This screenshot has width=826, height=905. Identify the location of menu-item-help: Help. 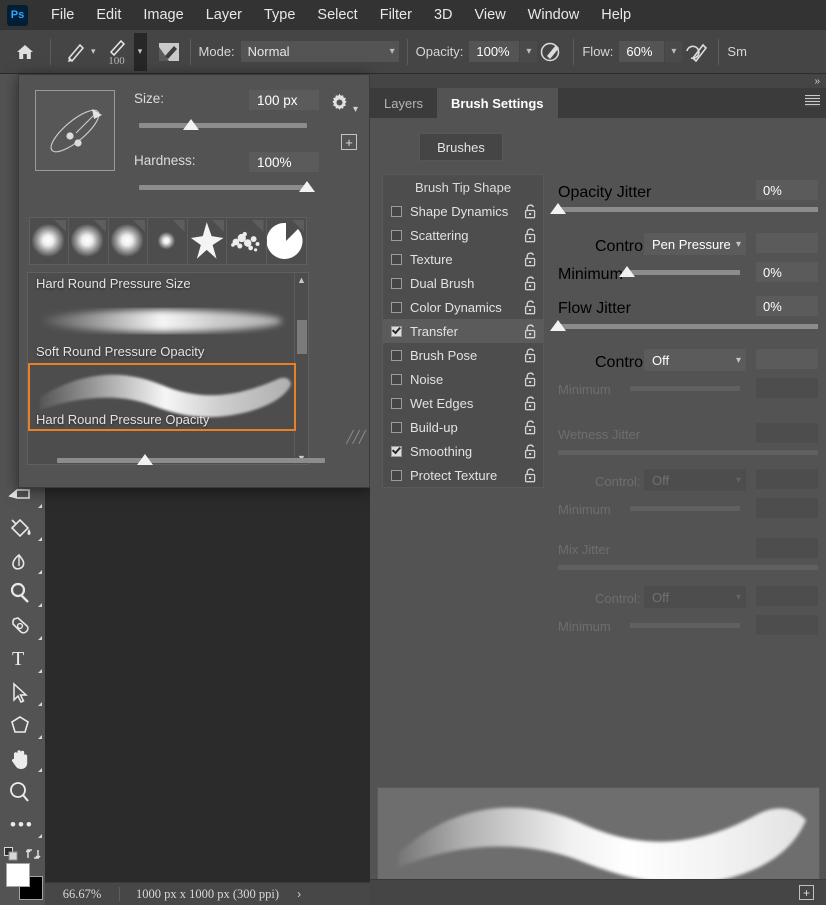
(616, 15).